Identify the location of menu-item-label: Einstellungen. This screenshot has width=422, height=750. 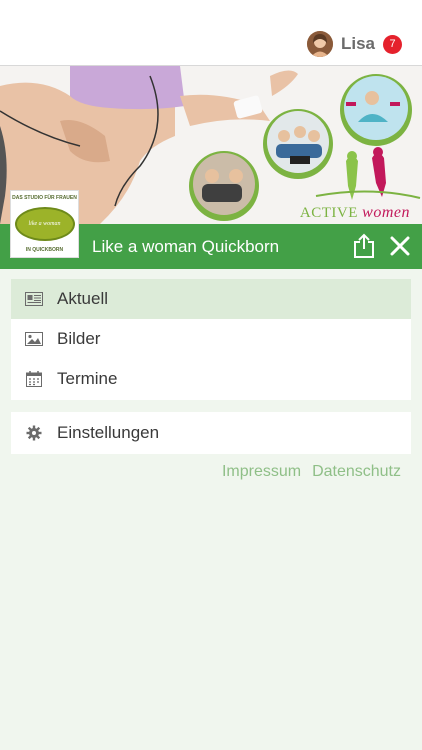
(108, 432).